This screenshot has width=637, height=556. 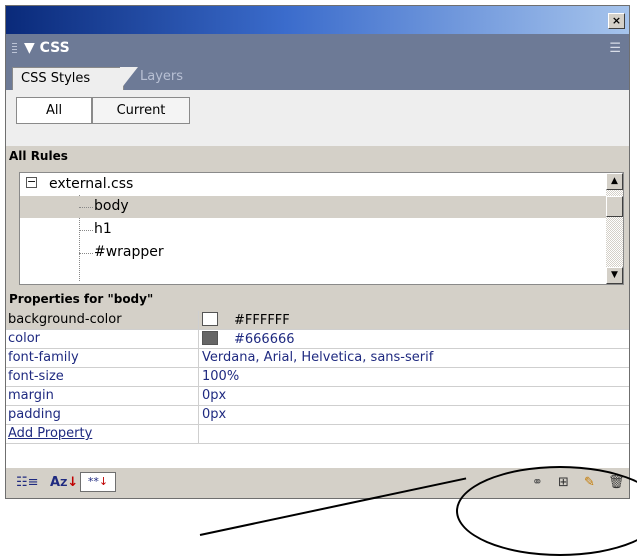 I want to click on tree-item-body: body, so click(x=313, y=207).